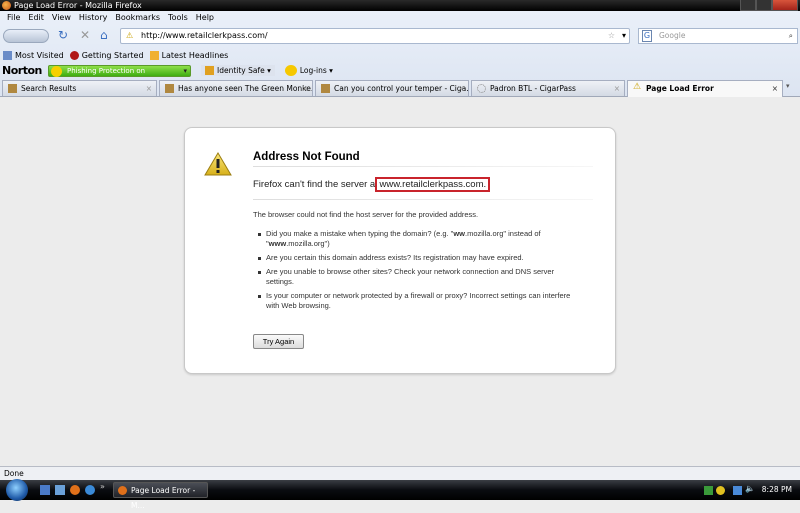  What do you see at coordinates (433, 184) in the screenshot?
I see `server-address-highlight: www.retailclerkpass.com.` at bounding box center [433, 184].